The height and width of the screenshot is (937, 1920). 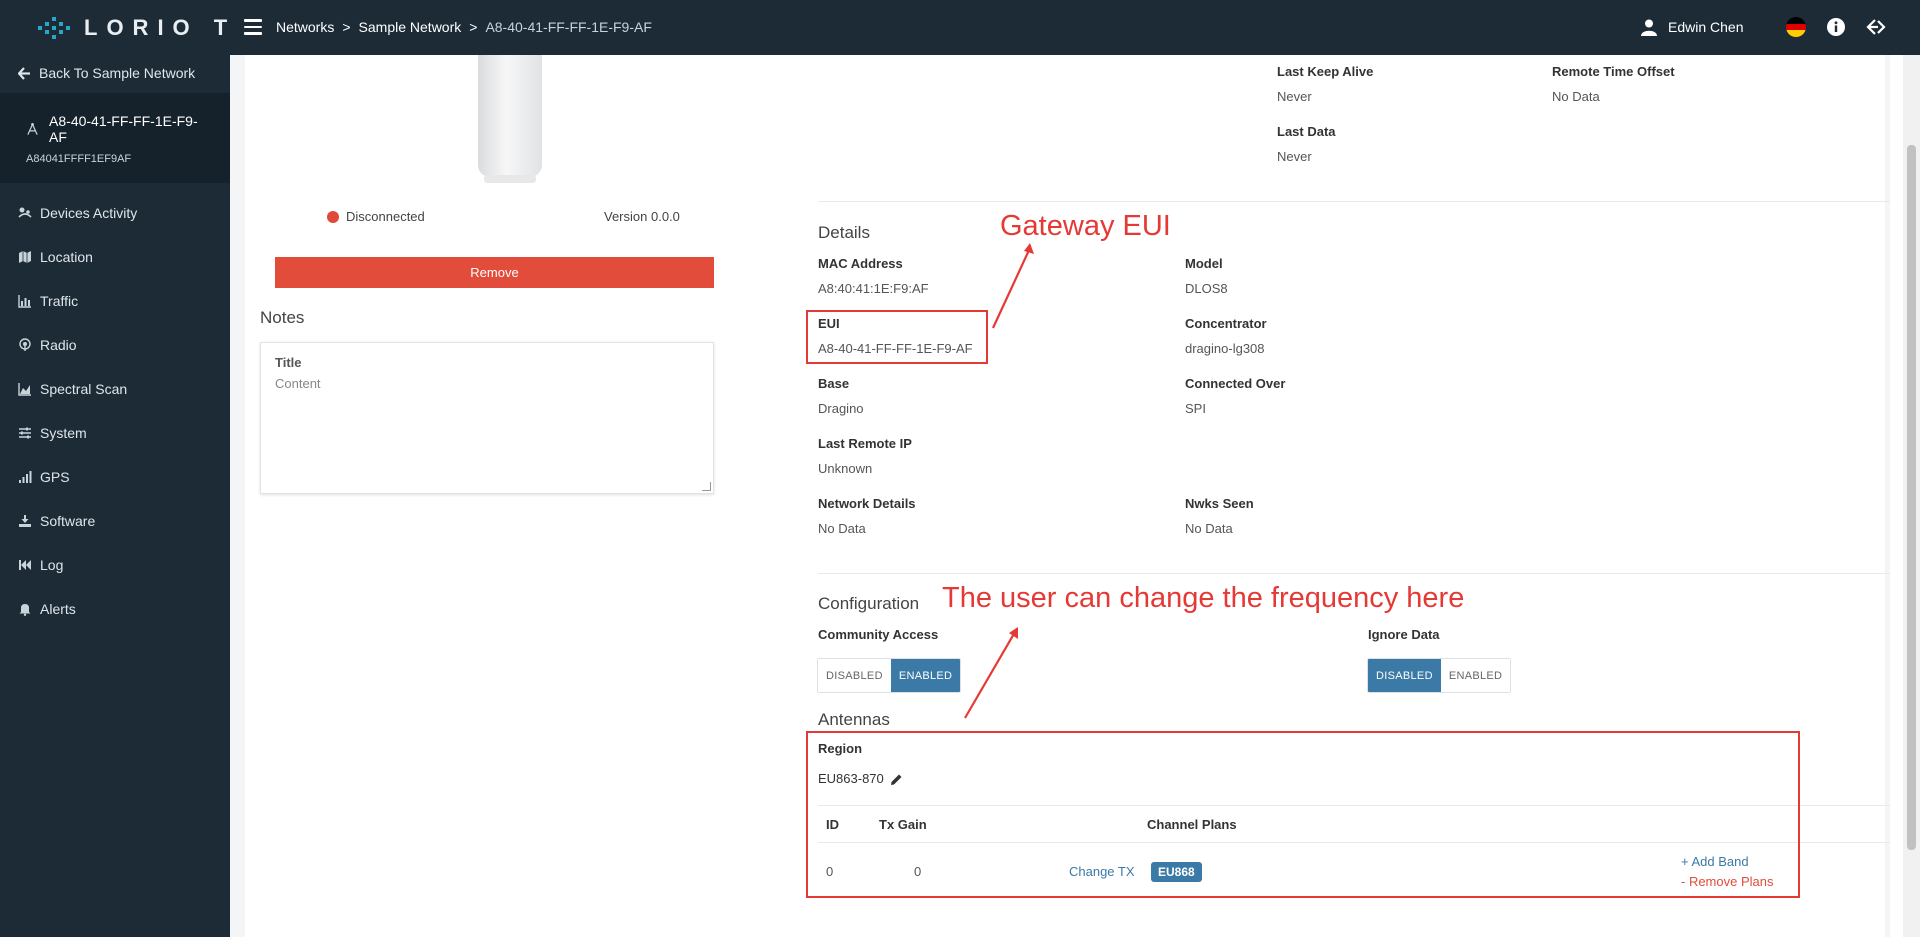 What do you see at coordinates (1294, 156) in the screenshot?
I see `last-data-value: Never` at bounding box center [1294, 156].